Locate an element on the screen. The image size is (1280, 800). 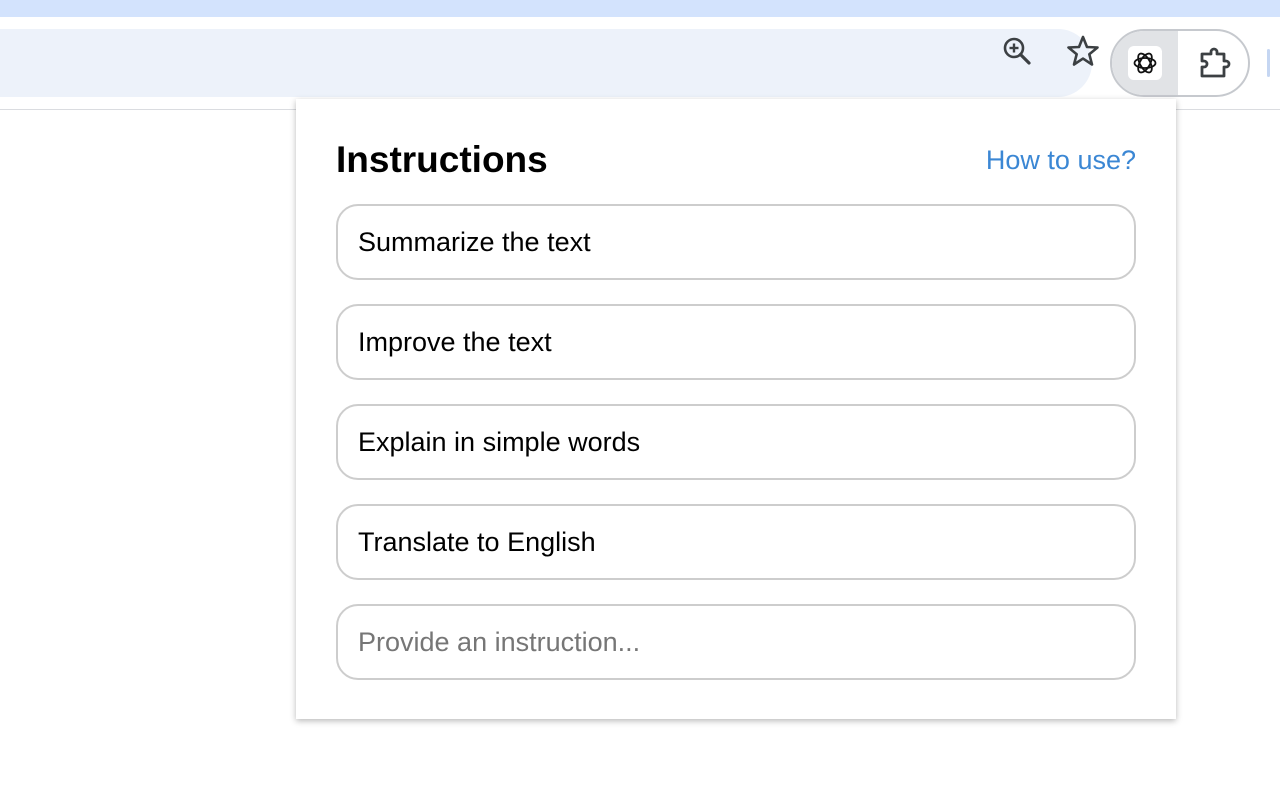
how-to-use-link: How to use? is located at coordinates (1061, 160).